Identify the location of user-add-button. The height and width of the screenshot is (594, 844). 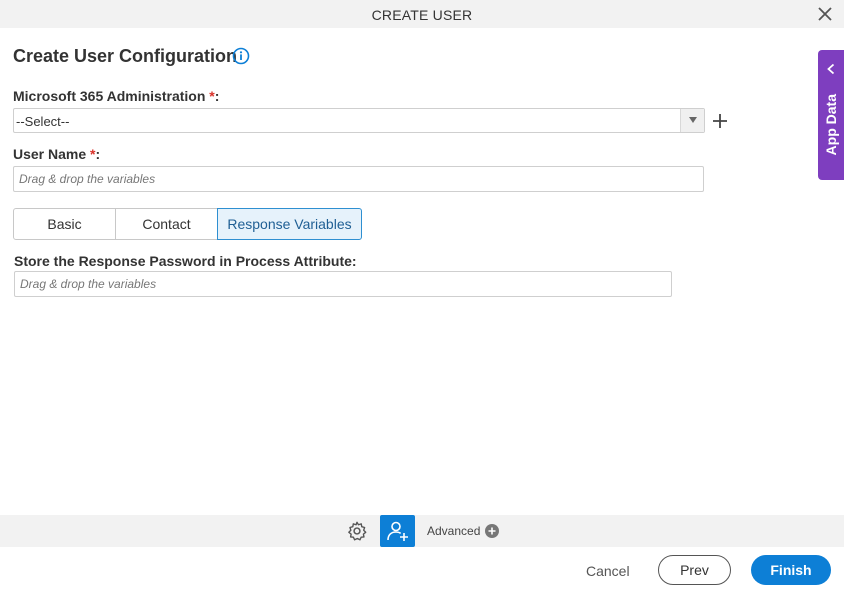
(397, 531).